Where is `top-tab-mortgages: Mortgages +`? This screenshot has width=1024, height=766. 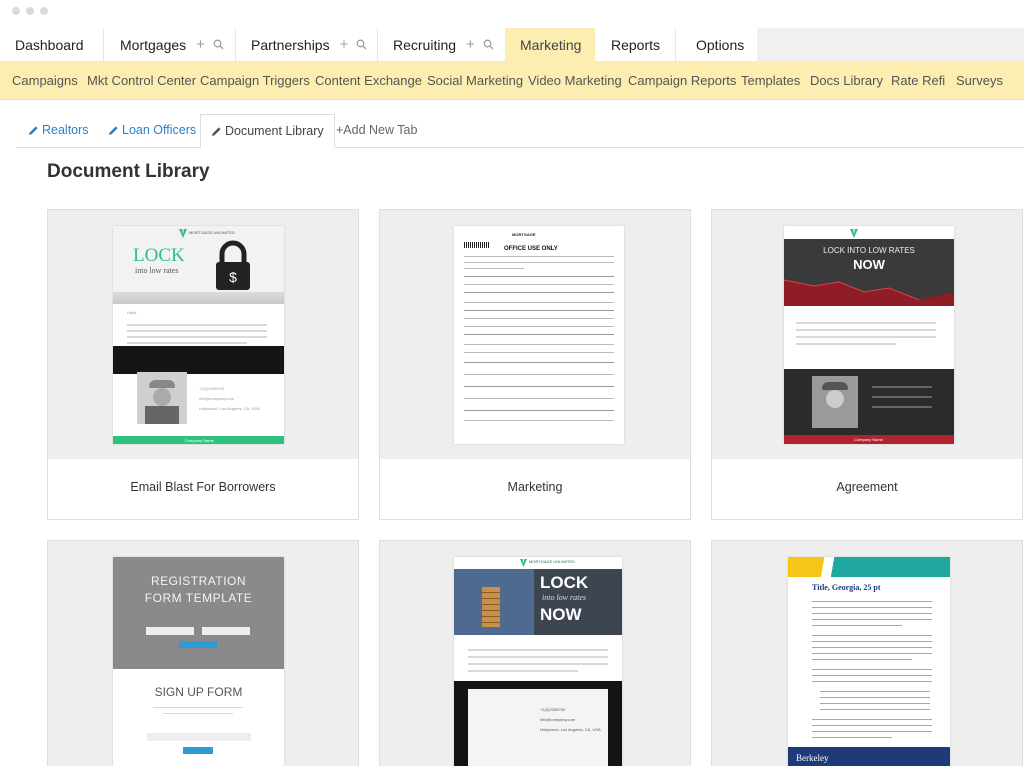
top-tab-mortgages: Mortgages + is located at coordinates (169, 44).